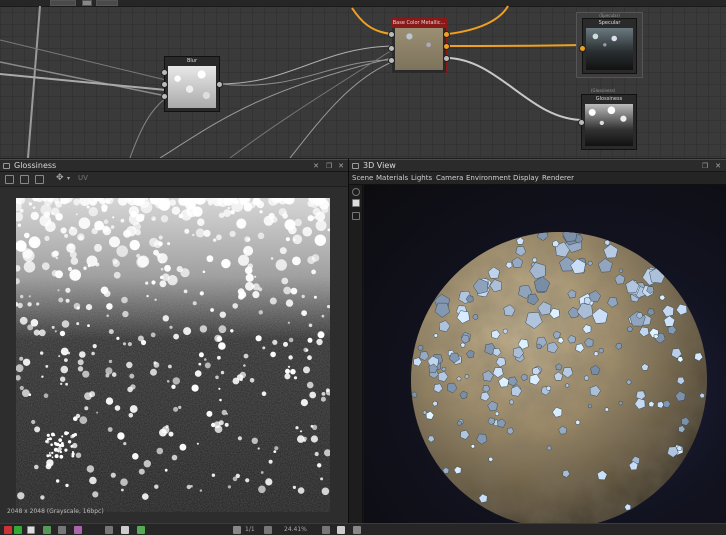 The width and height of the screenshot is (726, 535). I want to click on node-specular-input-port, so click(582, 48).